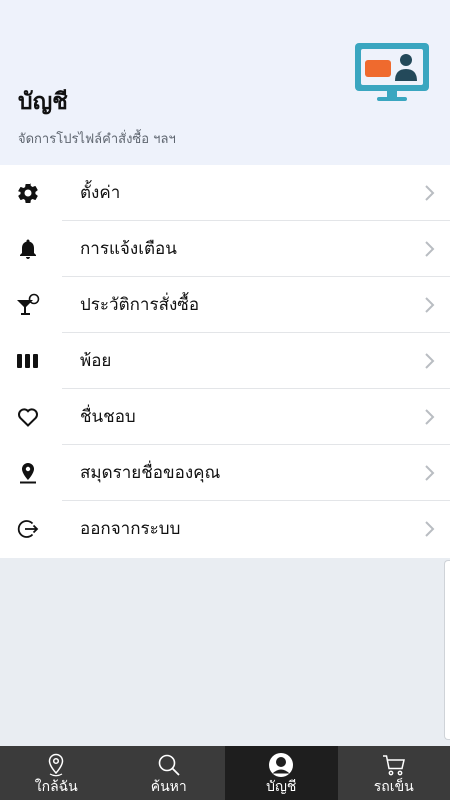 Image resolution: width=450 pixels, height=800 pixels. I want to click on search-icon, so click(169, 765).